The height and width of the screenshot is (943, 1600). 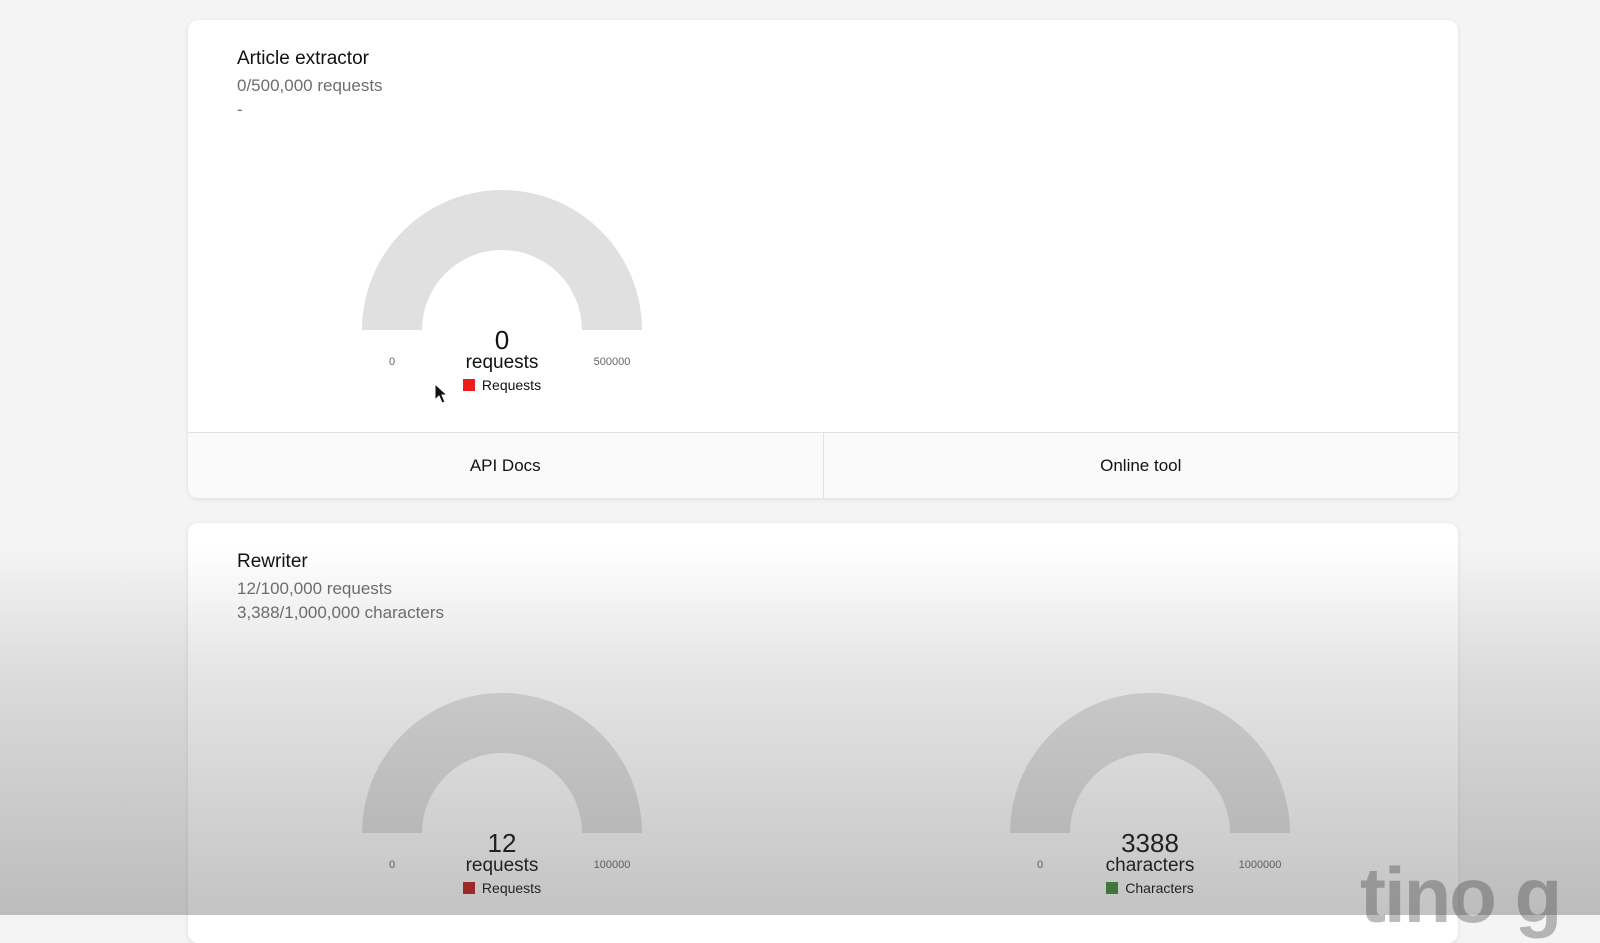 What do you see at coordinates (1461, 895) in the screenshot?
I see `watermark-logo: tino g` at bounding box center [1461, 895].